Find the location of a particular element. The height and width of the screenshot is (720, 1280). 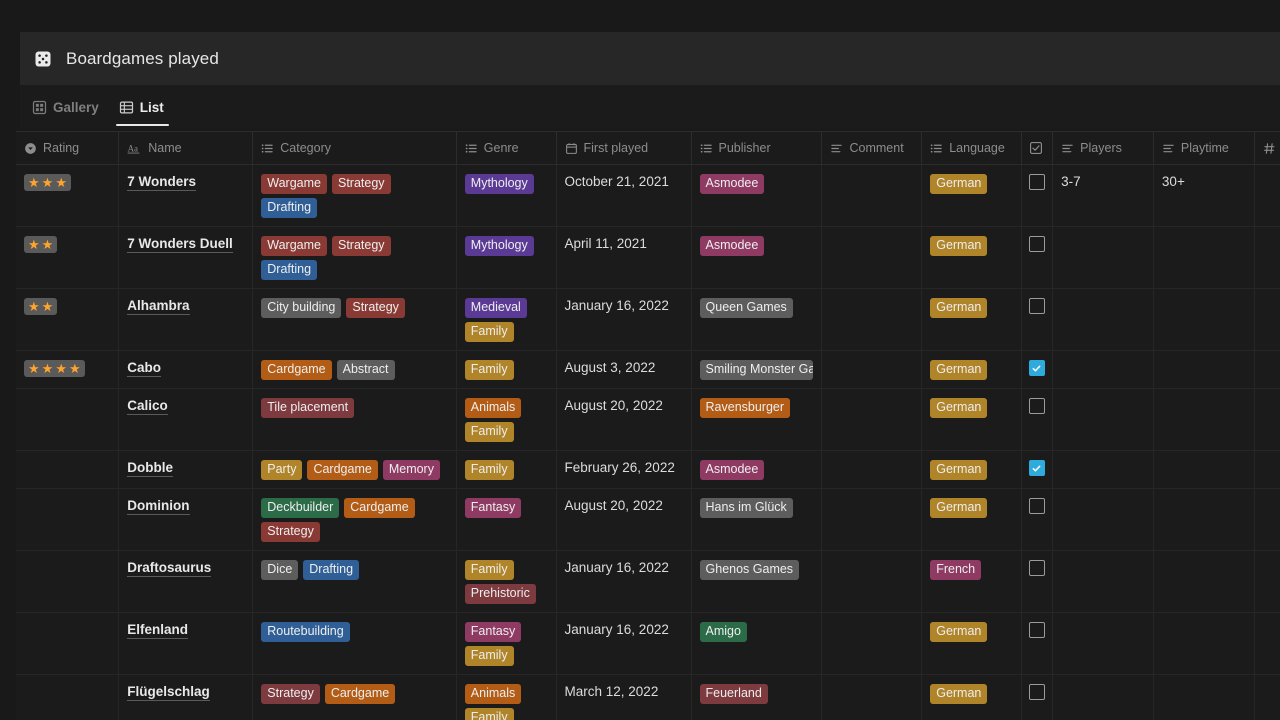

game-name-link: 7 Wonders is located at coordinates (162, 182).